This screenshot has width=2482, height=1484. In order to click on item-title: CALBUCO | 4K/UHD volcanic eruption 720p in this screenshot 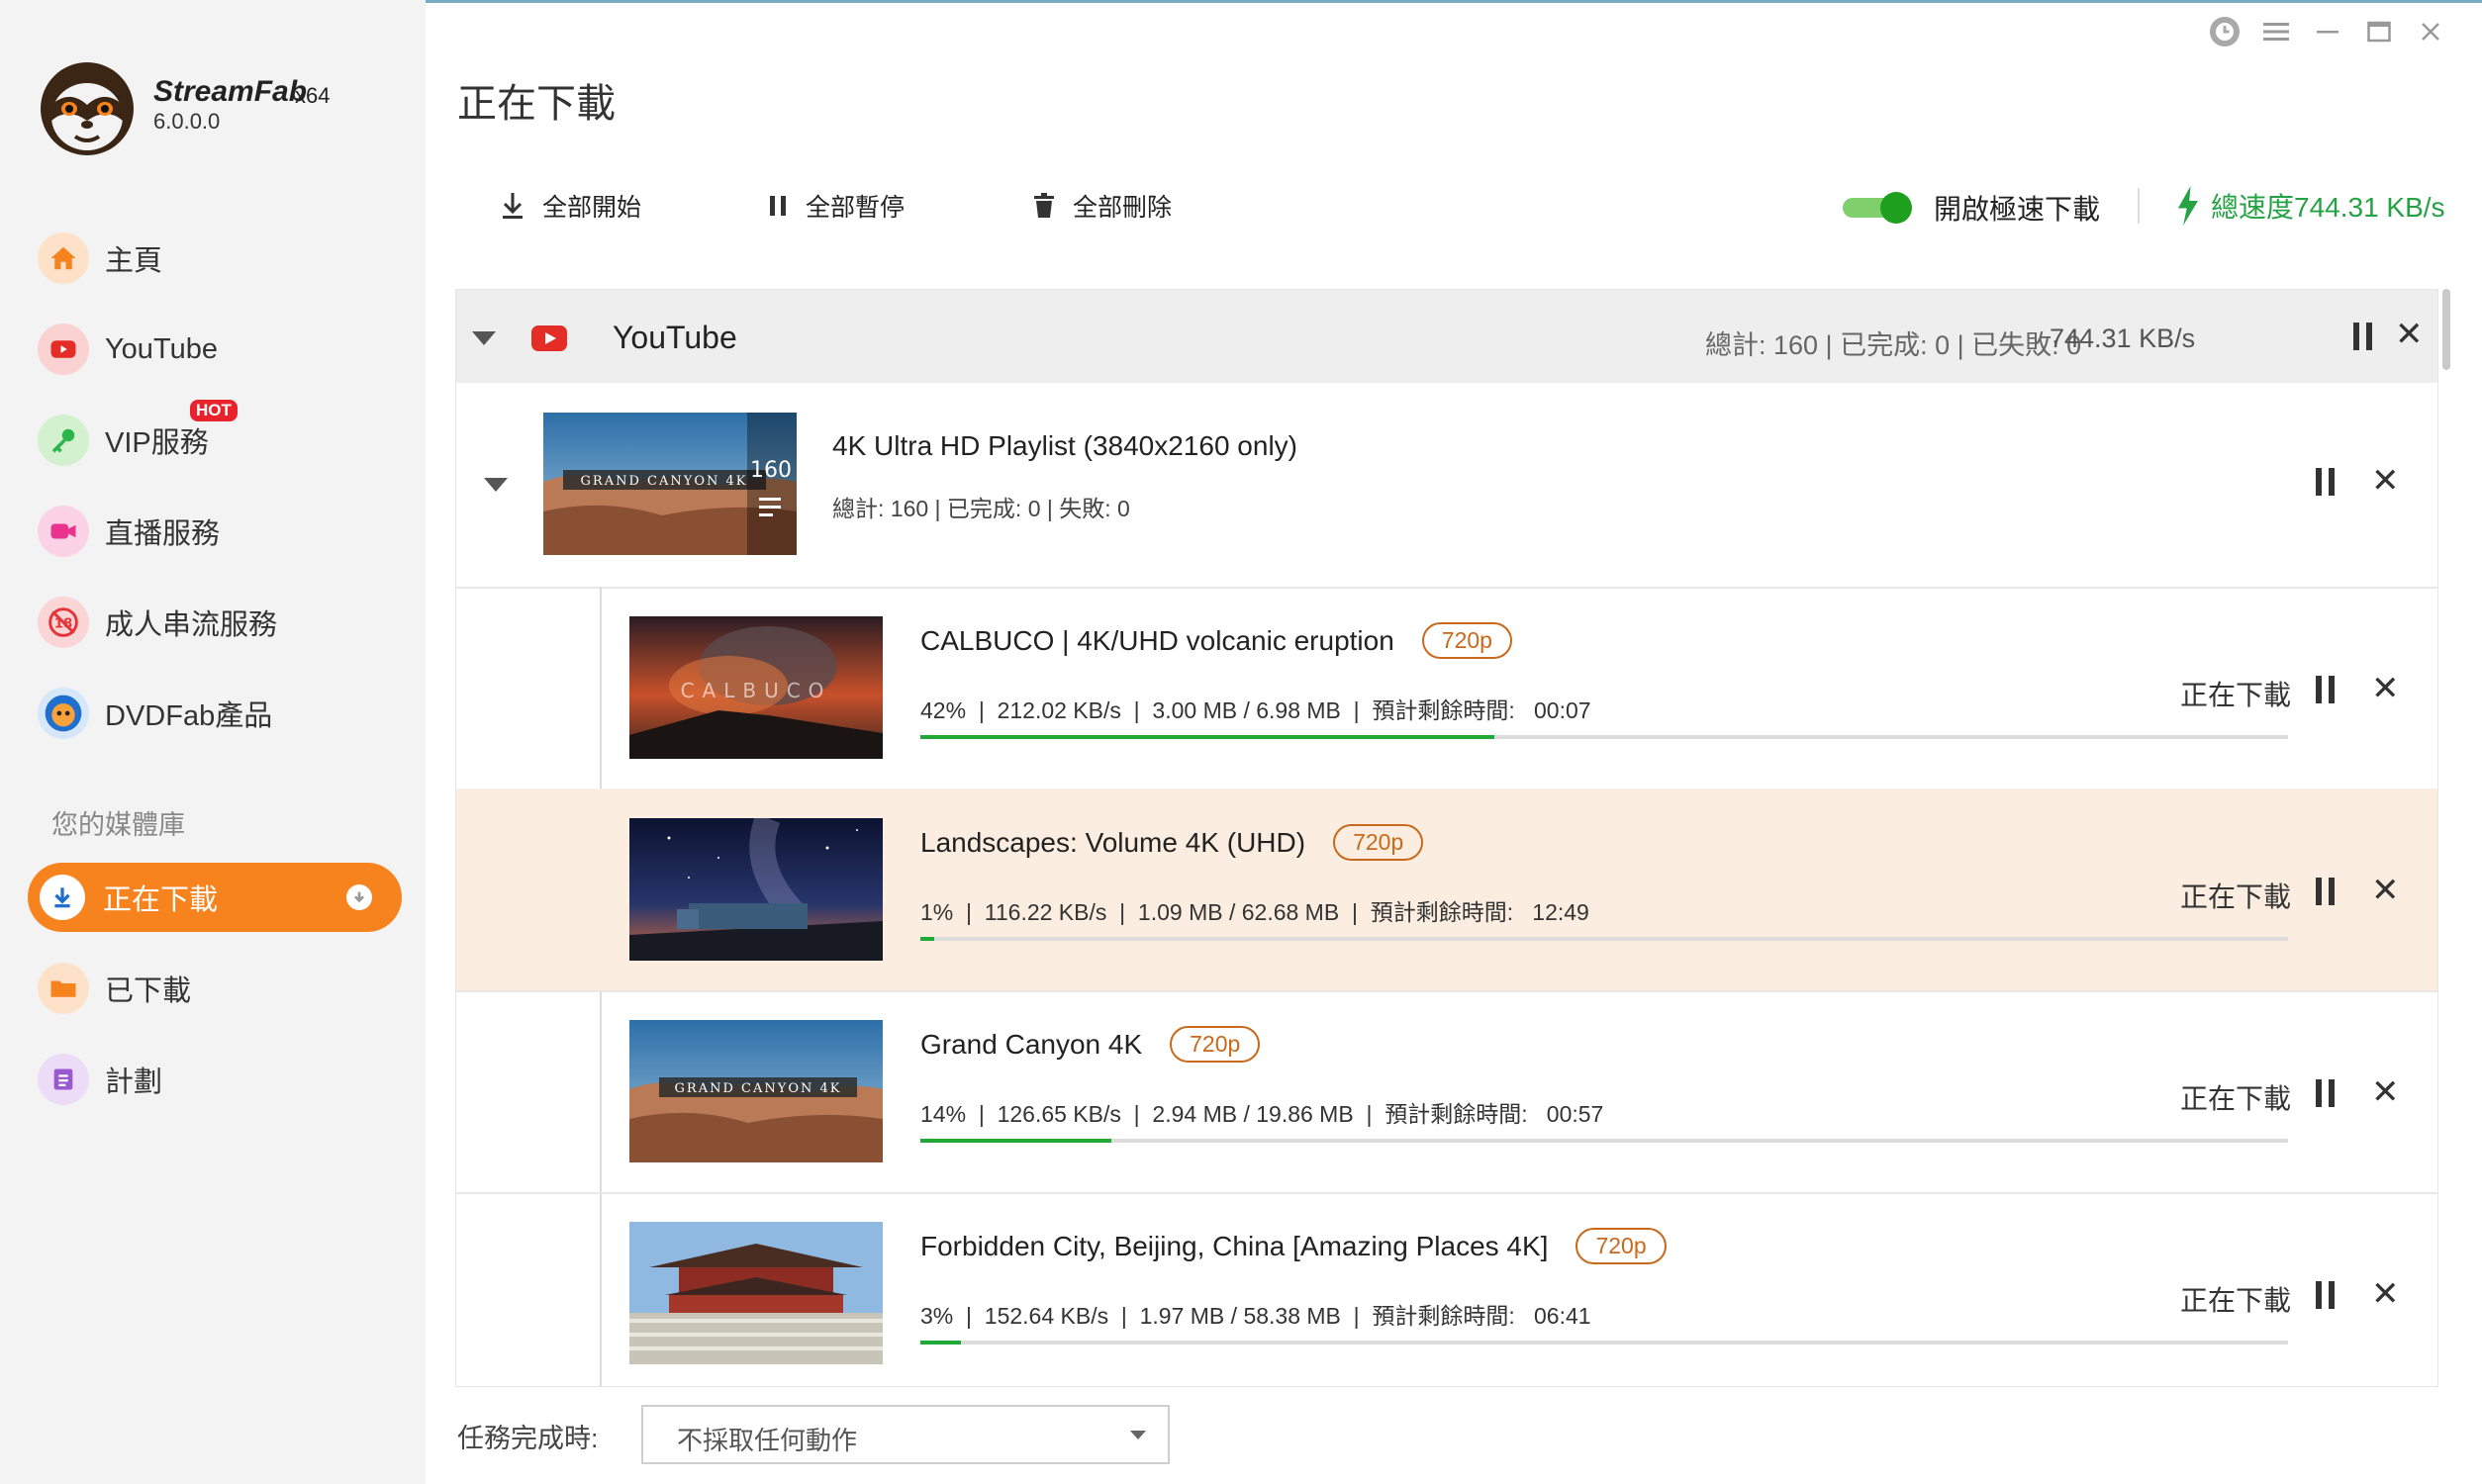, I will do `click(1216, 640)`.